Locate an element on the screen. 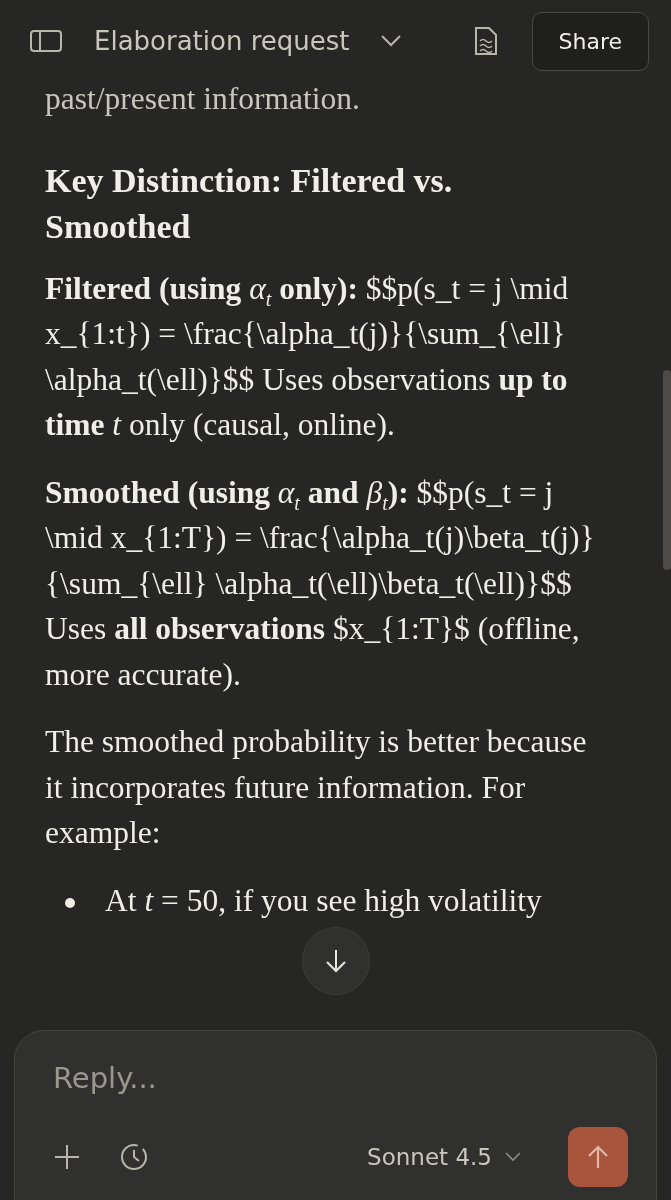  chat-title: Elaboration request is located at coordinates (216, 41).